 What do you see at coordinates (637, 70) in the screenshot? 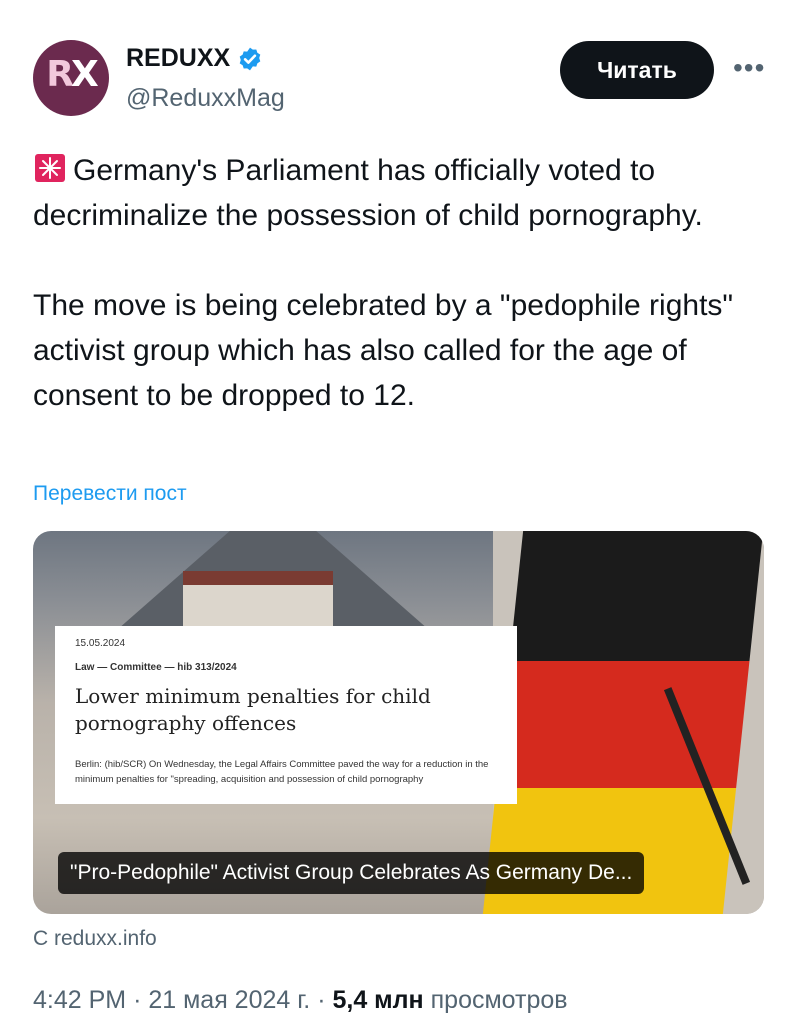
I see `read-button: Читать` at bounding box center [637, 70].